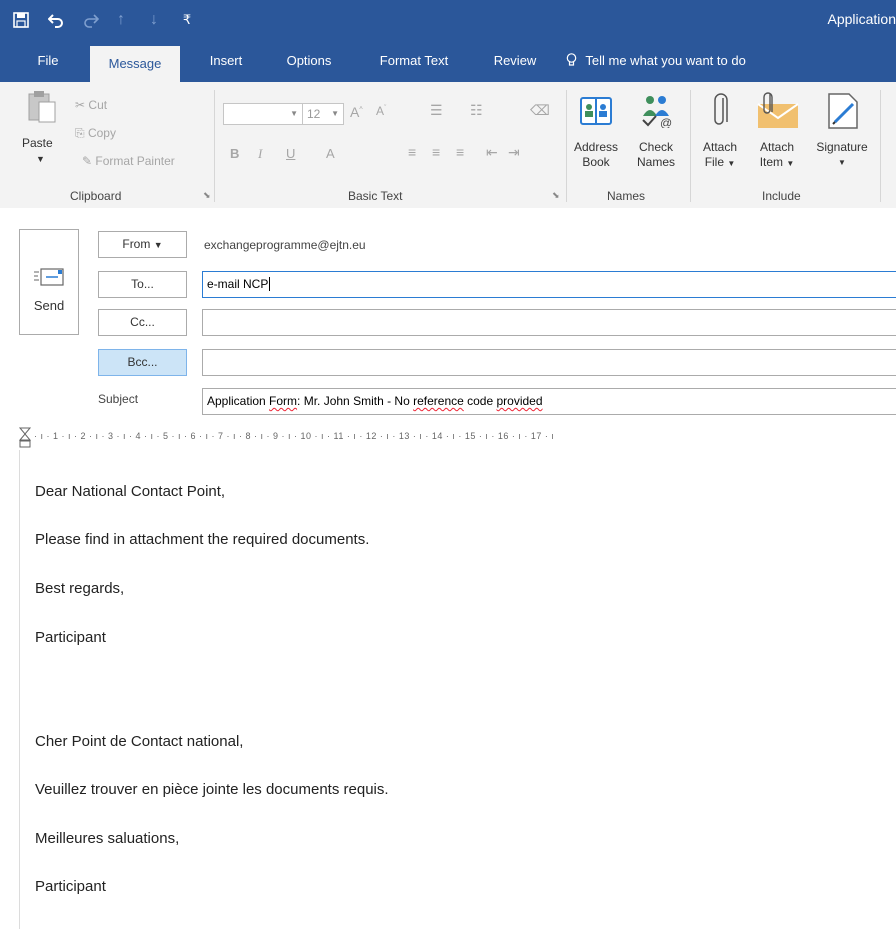  What do you see at coordinates (154, 20) in the screenshot?
I see `arrow-down-icon: ↓` at bounding box center [154, 20].